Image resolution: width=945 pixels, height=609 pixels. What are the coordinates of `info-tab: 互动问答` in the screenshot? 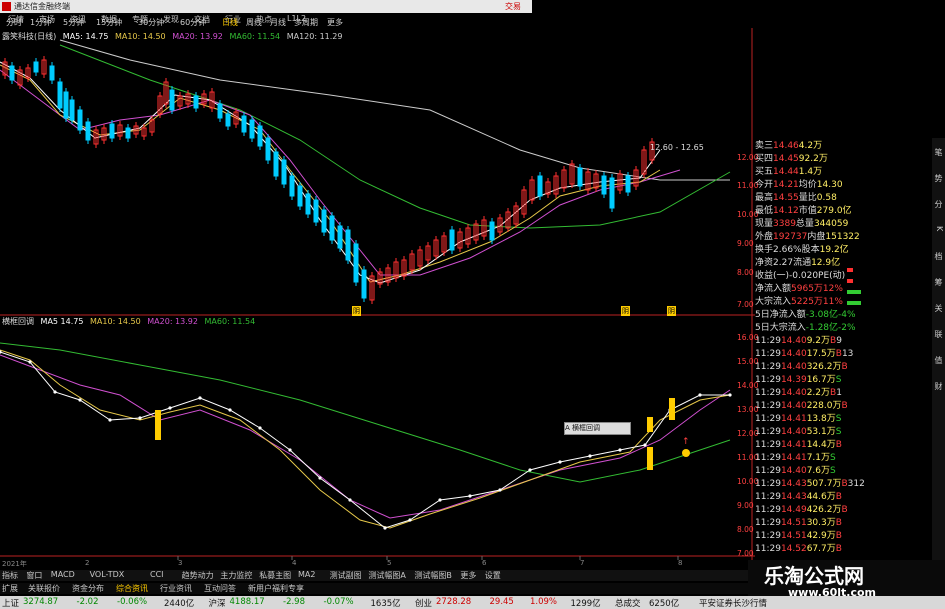 It's located at (220, 588).